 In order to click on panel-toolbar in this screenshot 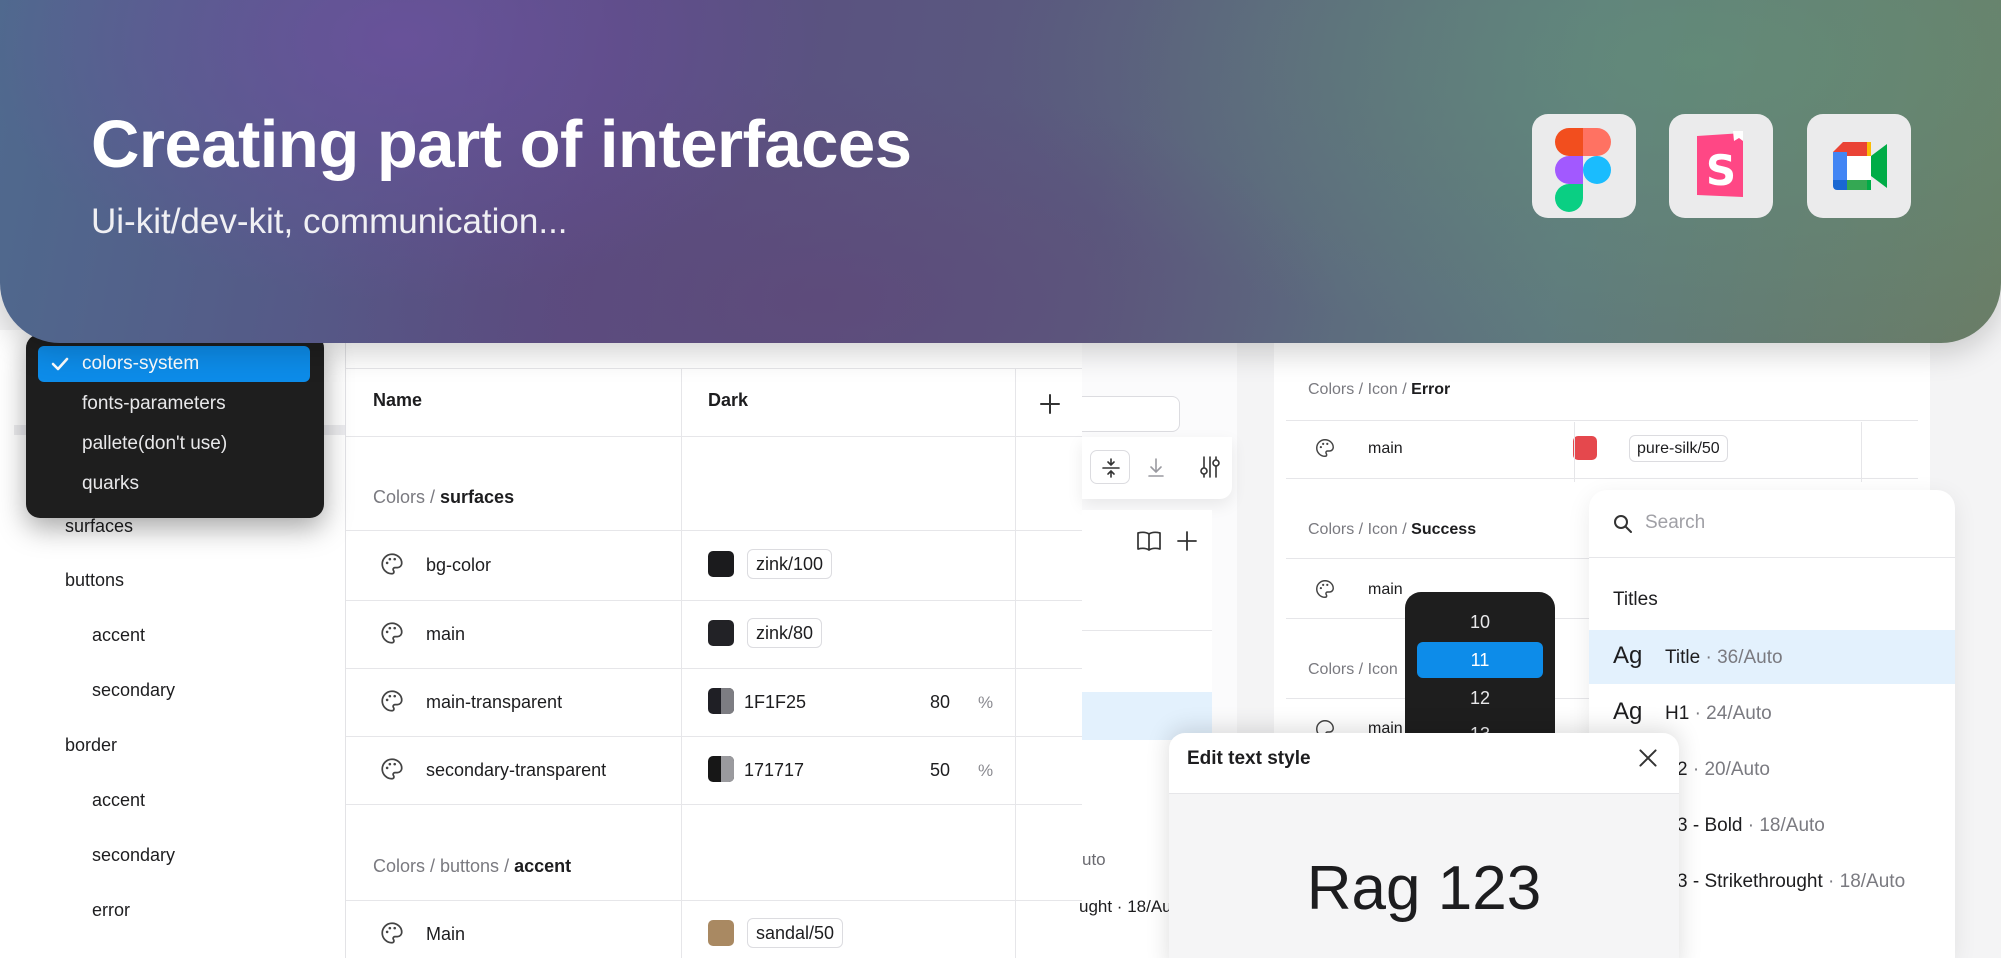, I will do `click(1157, 468)`.